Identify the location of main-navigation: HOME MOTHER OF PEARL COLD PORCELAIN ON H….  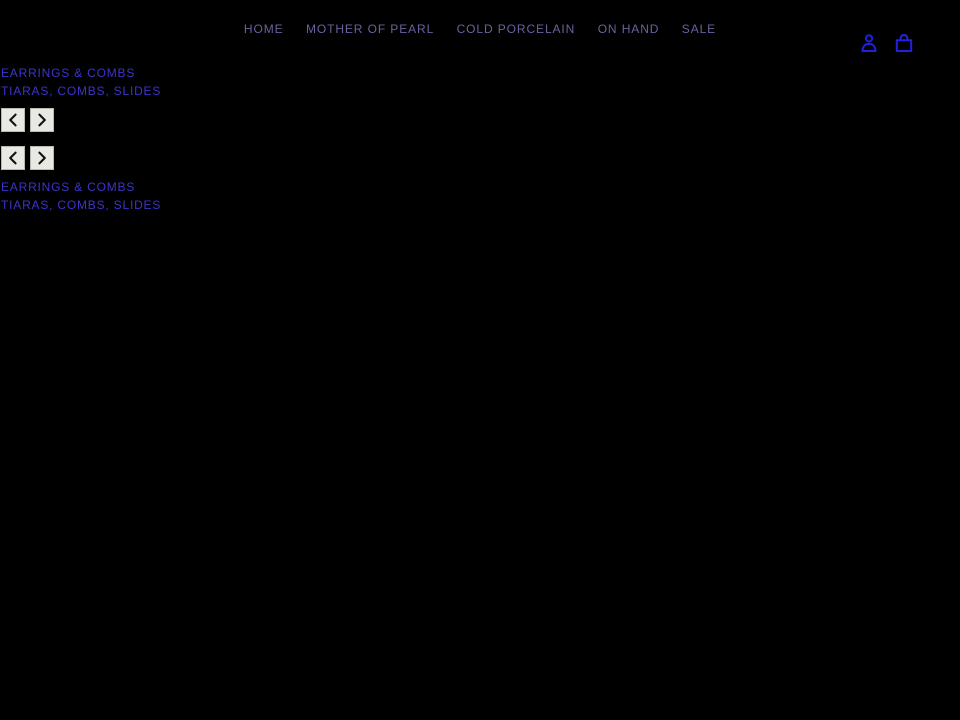
(480, 31).